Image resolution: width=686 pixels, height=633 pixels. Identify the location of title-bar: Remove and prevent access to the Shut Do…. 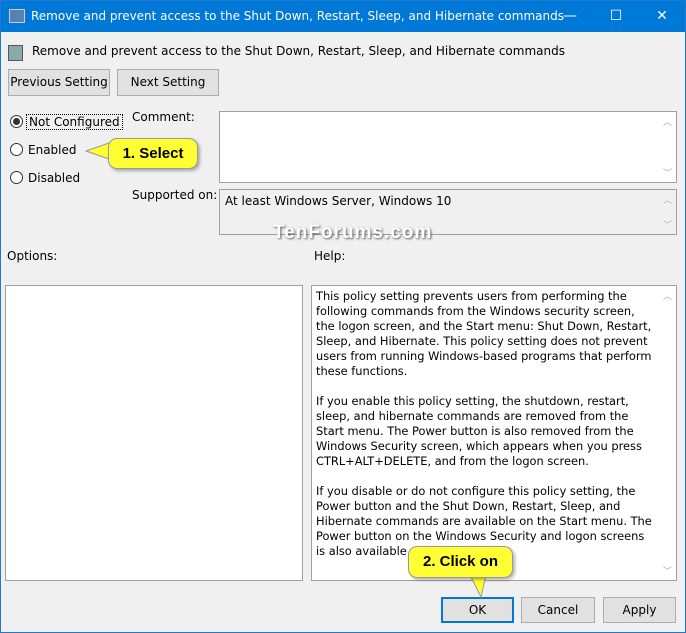
(343, 16).